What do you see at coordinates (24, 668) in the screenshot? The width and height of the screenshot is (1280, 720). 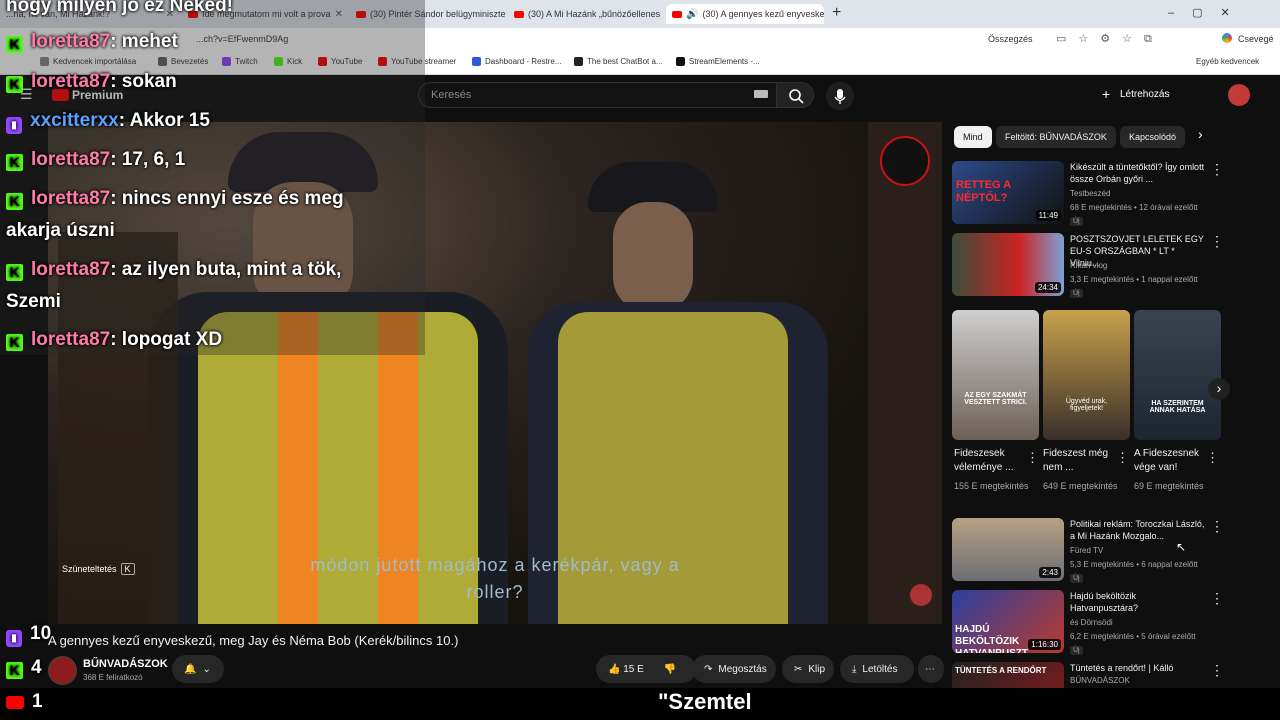 I see `kick-viewer-count: K4` at bounding box center [24, 668].